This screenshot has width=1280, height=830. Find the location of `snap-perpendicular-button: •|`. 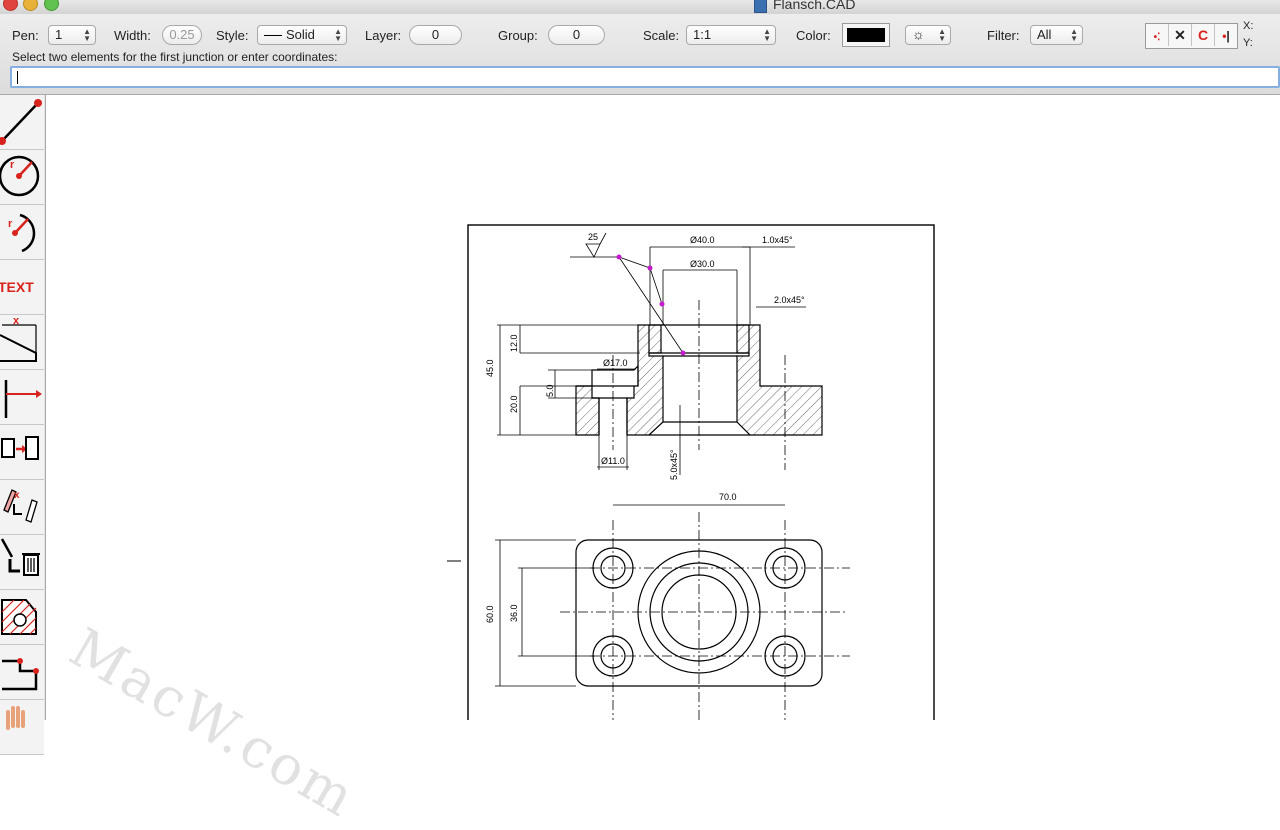

snap-perpendicular-button: •| is located at coordinates (1226, 35).